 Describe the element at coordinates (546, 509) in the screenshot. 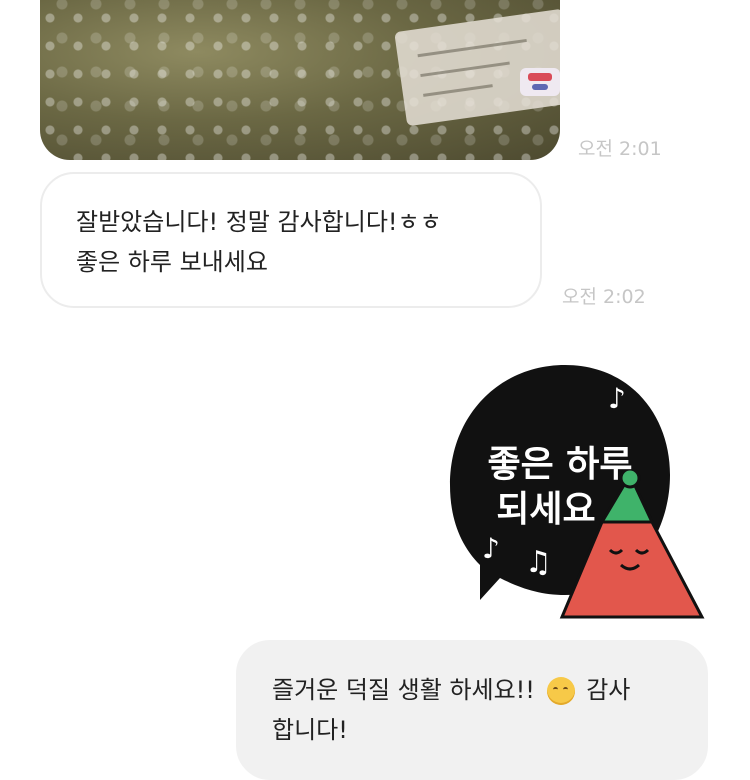

I see `sticker-text-line: 되세요` at that location.